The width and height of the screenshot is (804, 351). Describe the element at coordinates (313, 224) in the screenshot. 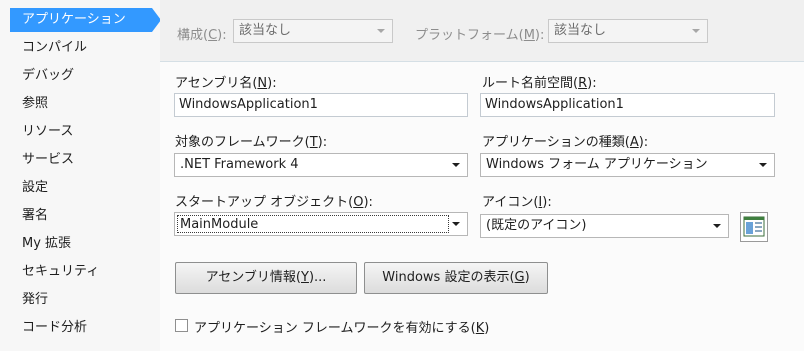

I see `focus-rectangle: MainModule` at that location.